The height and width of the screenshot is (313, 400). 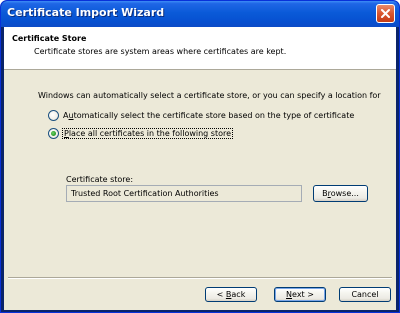 I want to click on window-title: Certificate Import Wizard, so click(x=86, y=12).